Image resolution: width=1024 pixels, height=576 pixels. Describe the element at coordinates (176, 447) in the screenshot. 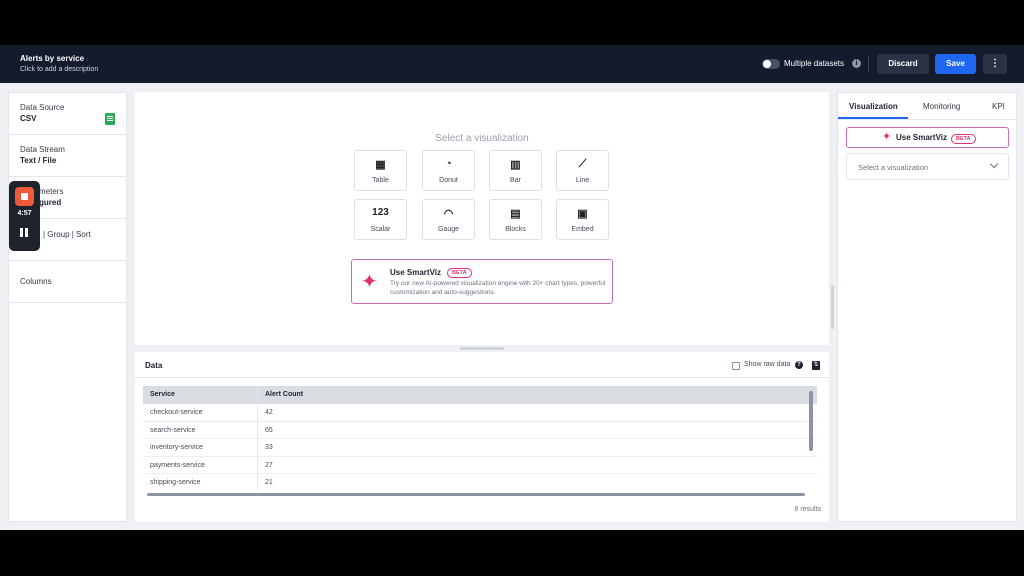

I see `table-cell: inventory-service` at that location.